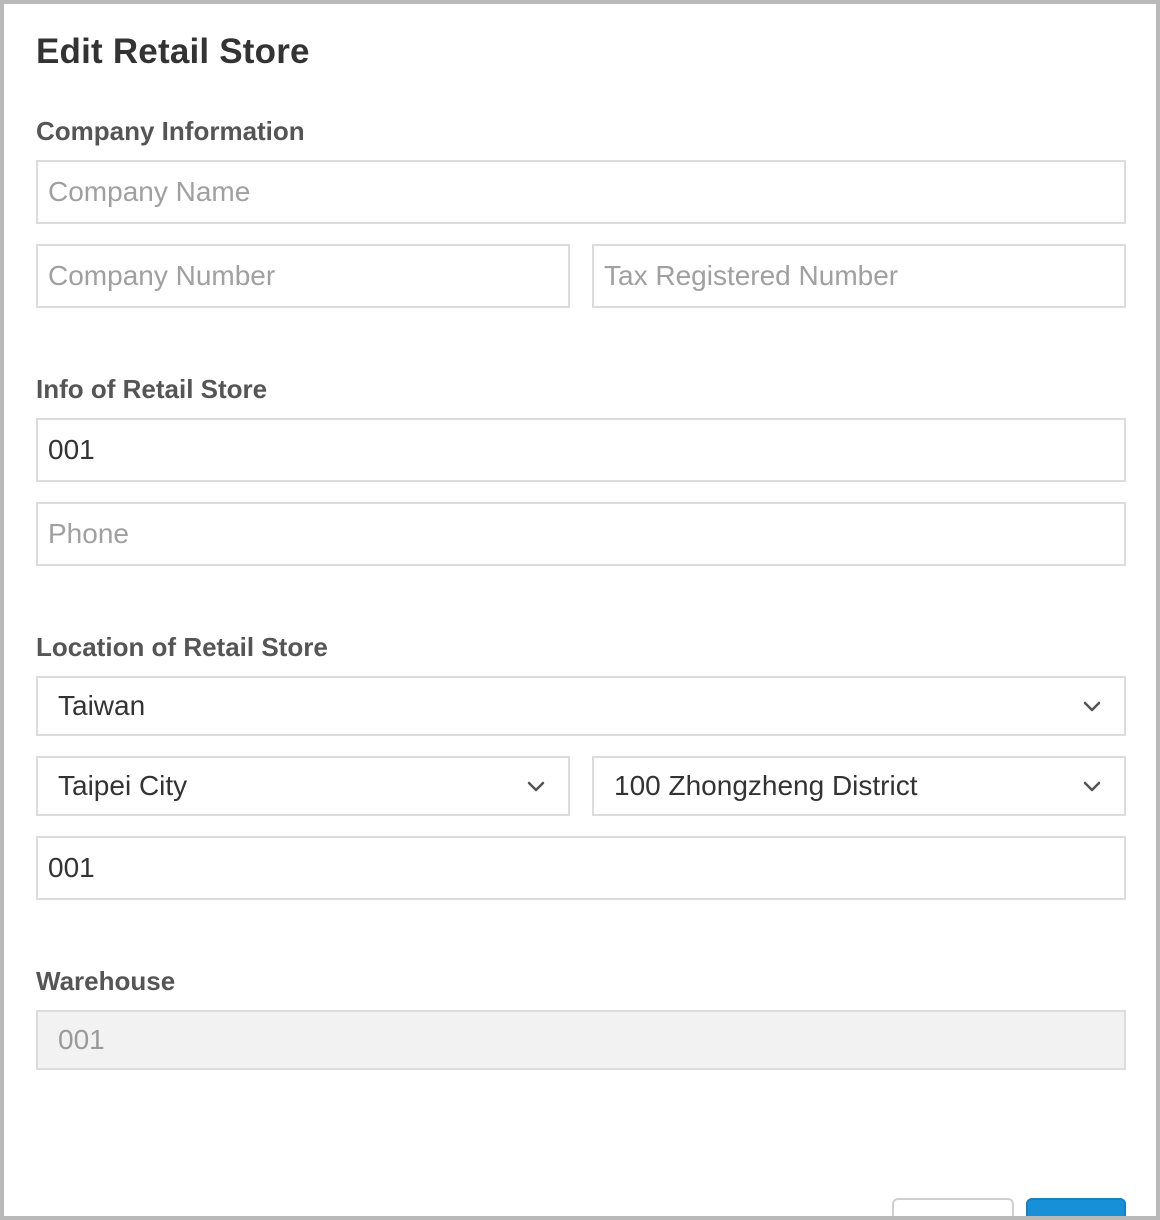  I want to click on warehouse-value: 001, so click(81, 1039).